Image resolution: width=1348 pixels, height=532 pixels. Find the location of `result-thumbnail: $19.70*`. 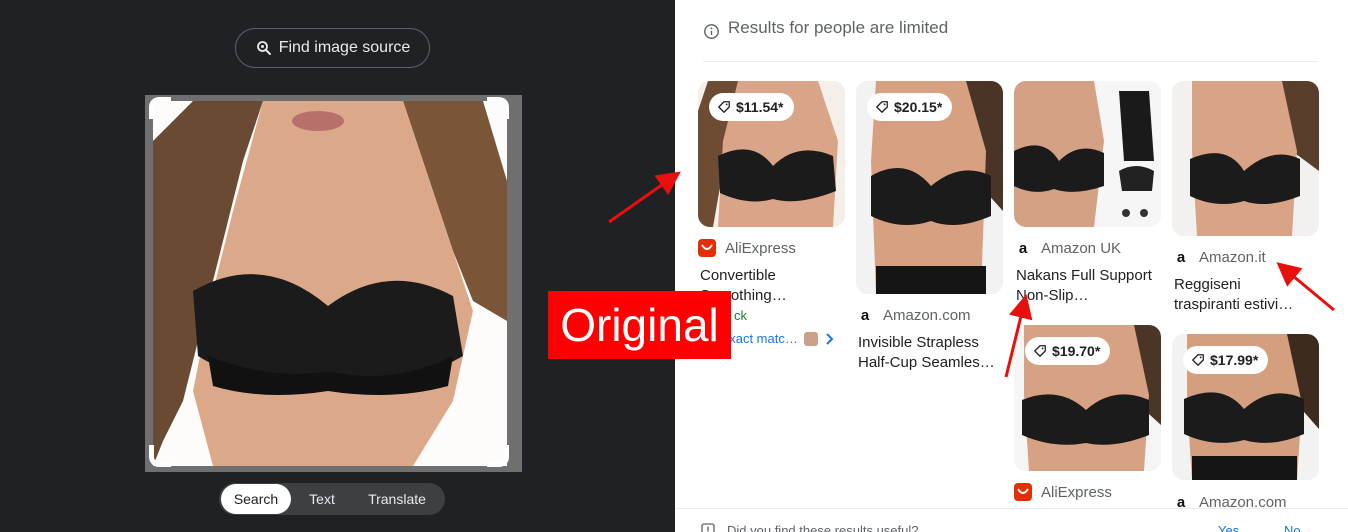

result-thumbnail: $19.70* is located at coordinates (1087, 398).